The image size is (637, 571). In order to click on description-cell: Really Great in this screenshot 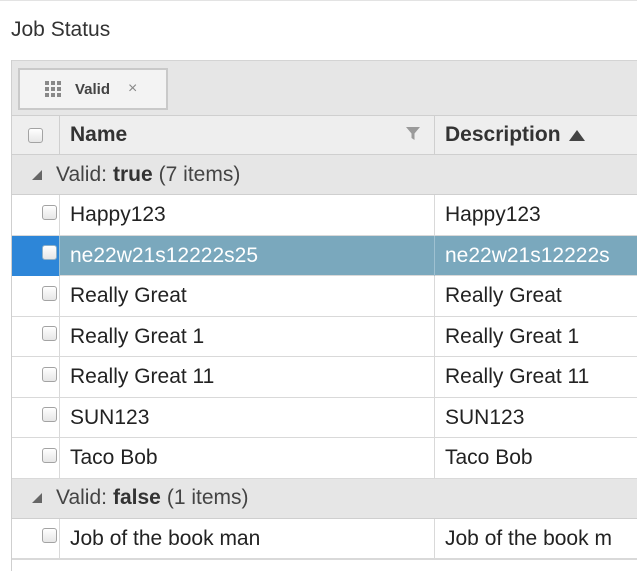, I will do `click(503, 295)`.